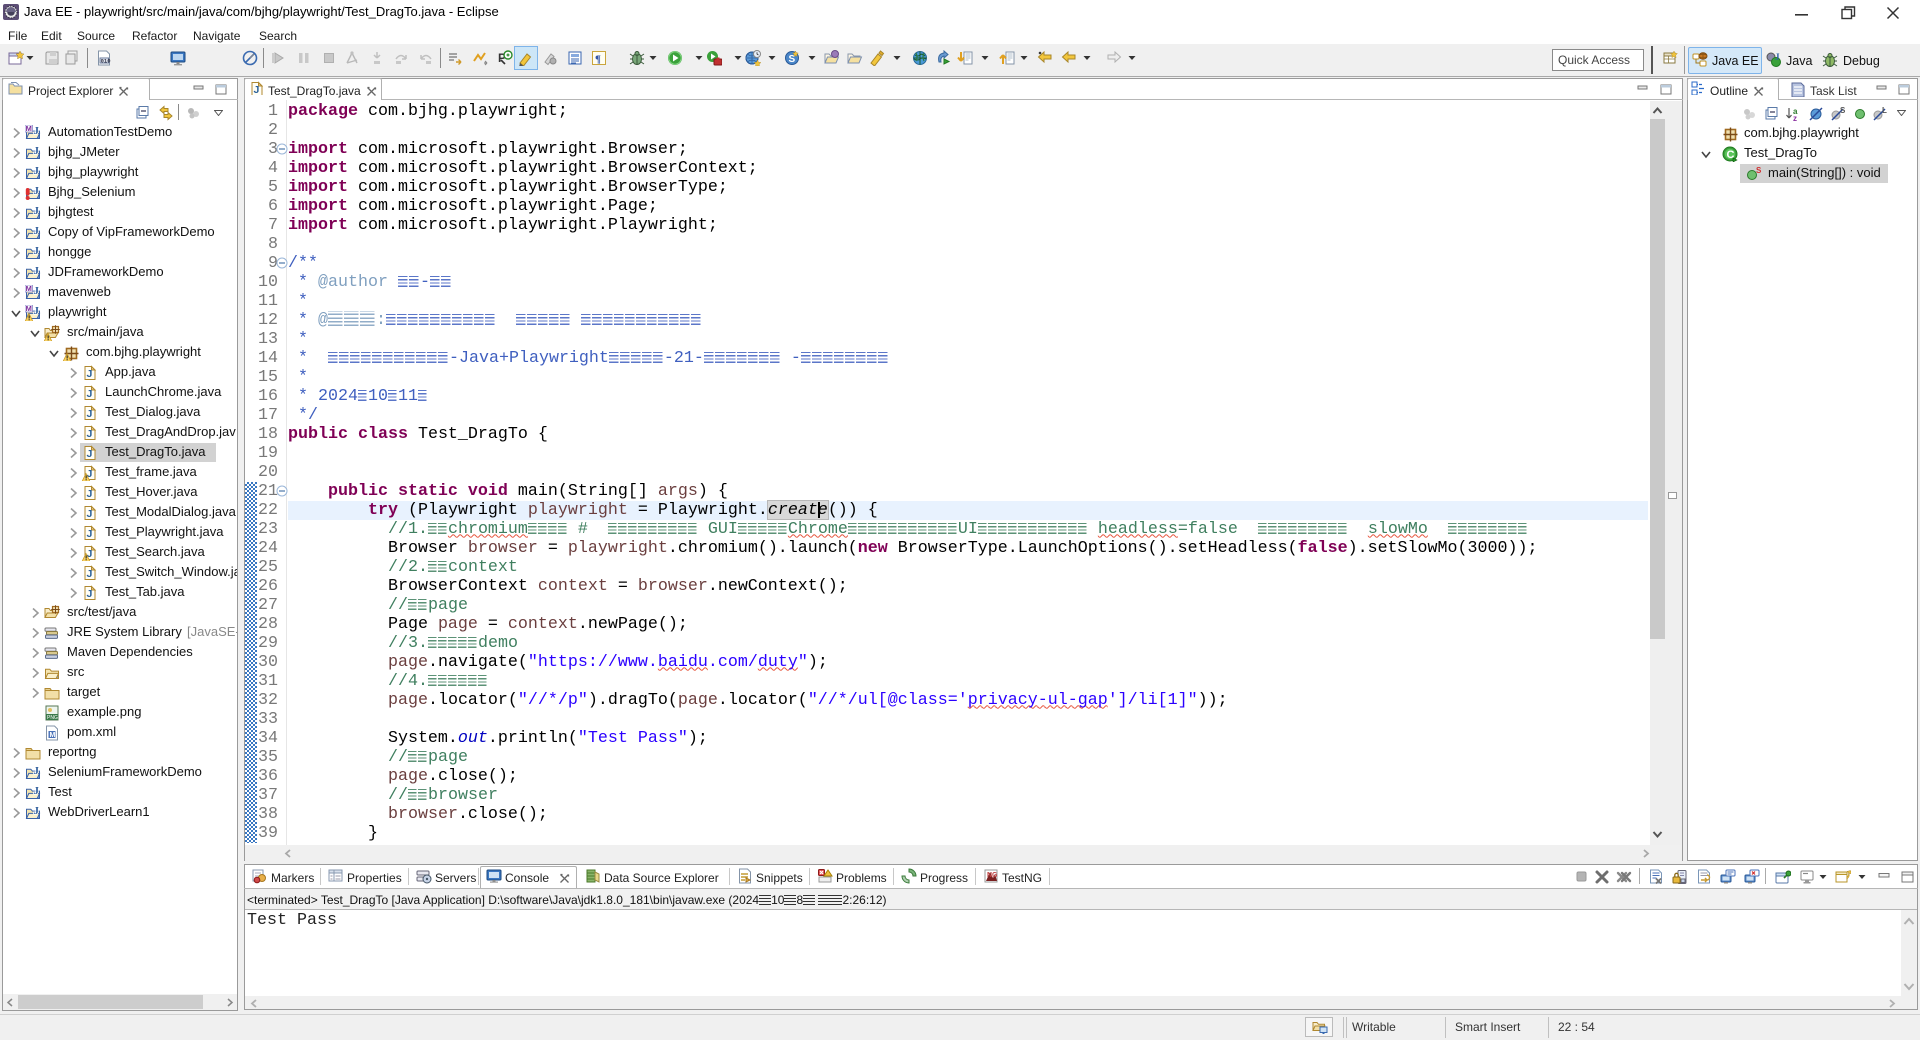 The image size is (1920, 1040). What do you see at coordinates (1884, 110) in the screenshot?
I see `svg-text: L` at bounding box center [1884, 110].